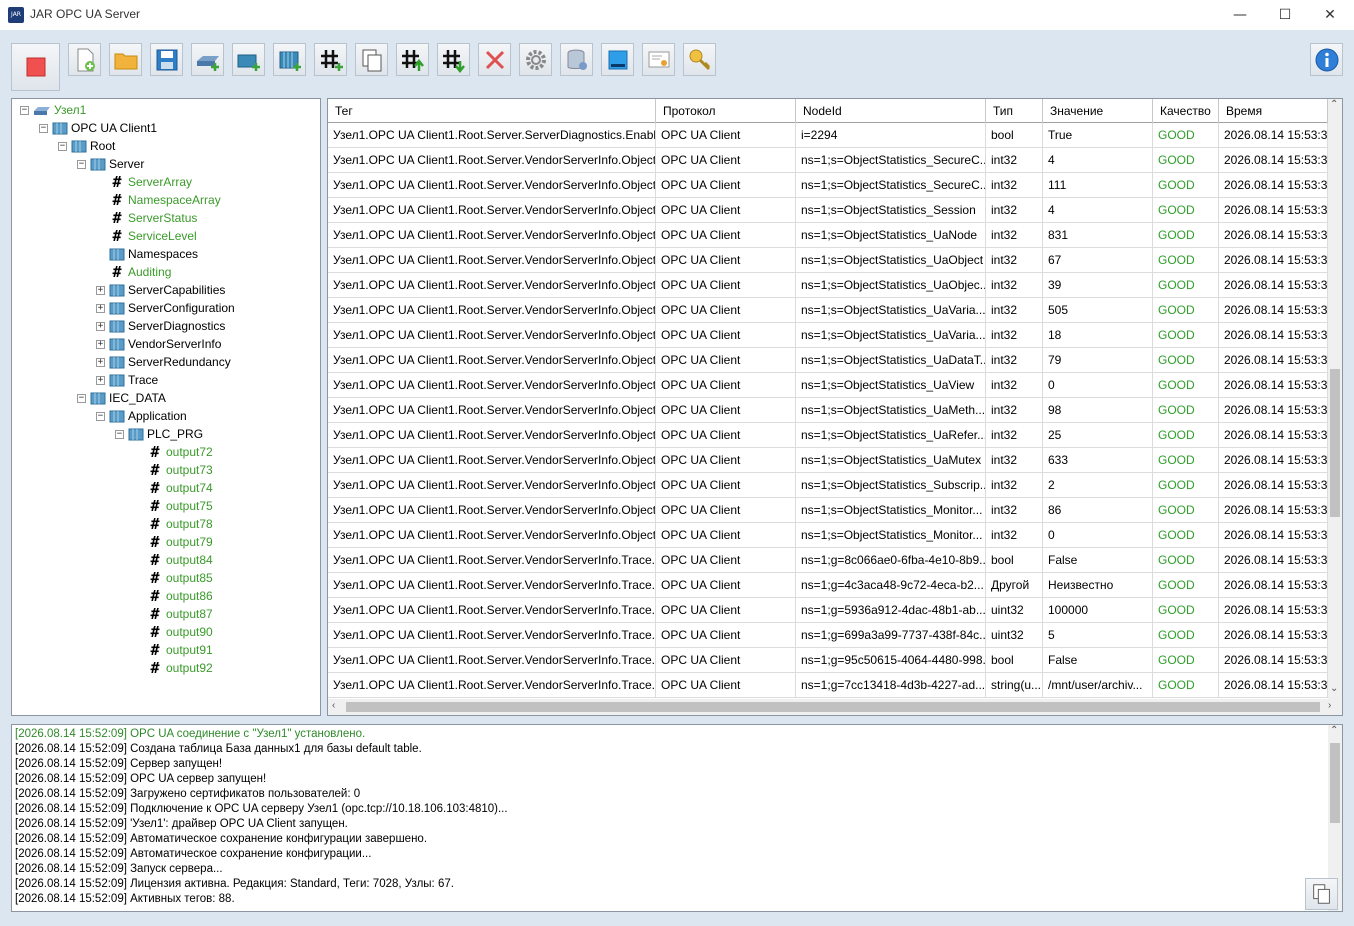 This screenshot has height=926, width=1354. I want to click on tree-node: # output73, so click(179, 470).